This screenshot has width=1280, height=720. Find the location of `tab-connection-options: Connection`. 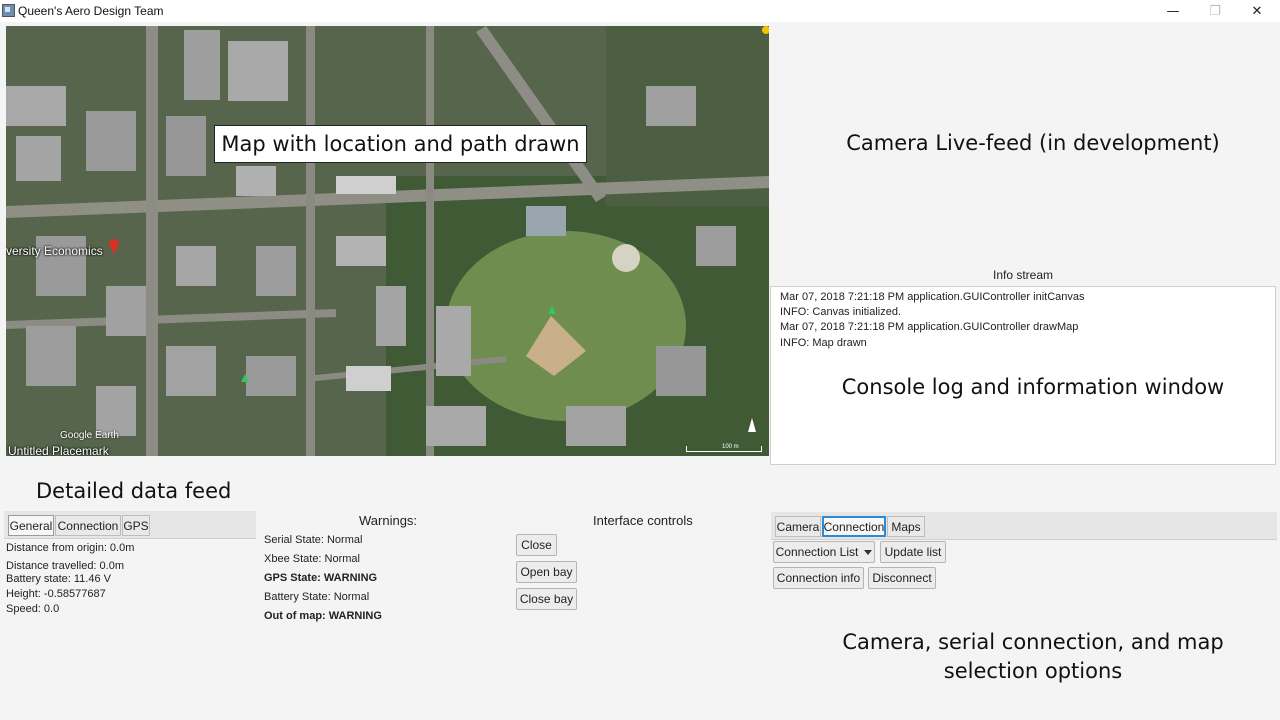

tab-connection-options: Connection is located at coordinates (854, 526).